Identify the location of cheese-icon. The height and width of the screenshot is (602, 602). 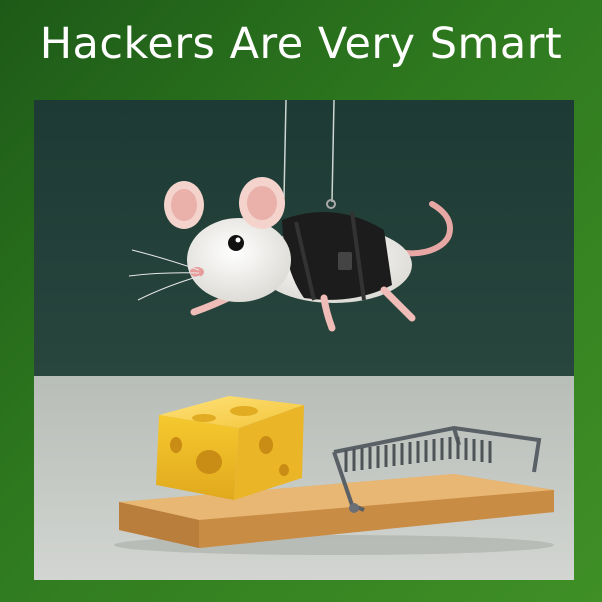
(230, 448).